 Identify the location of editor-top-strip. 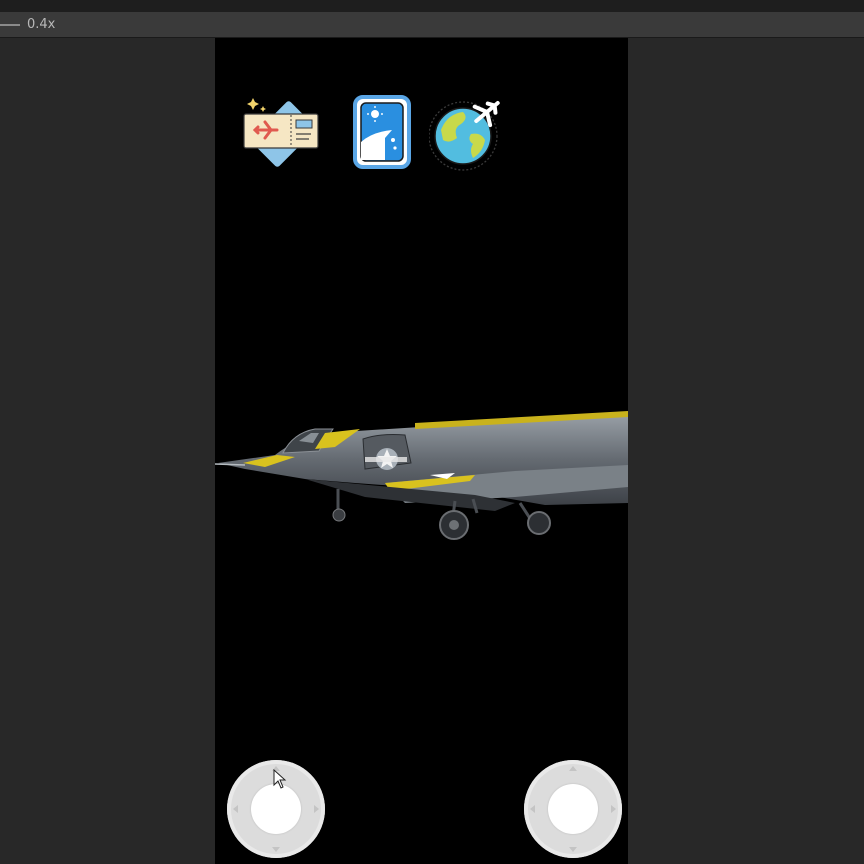
(432, 6).